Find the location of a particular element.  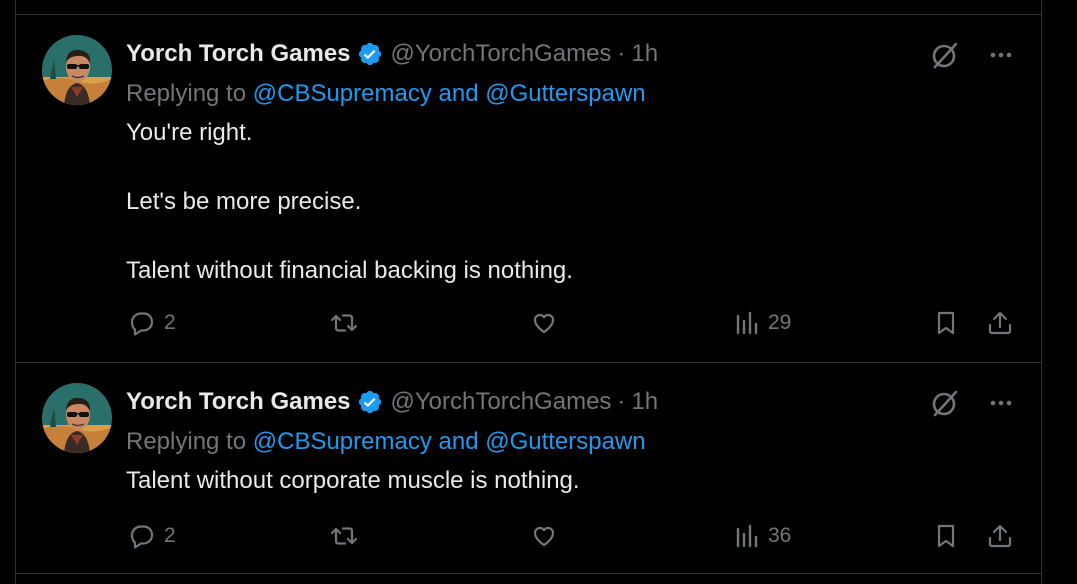

views-count: 36 is located at coordinates (780, 535).